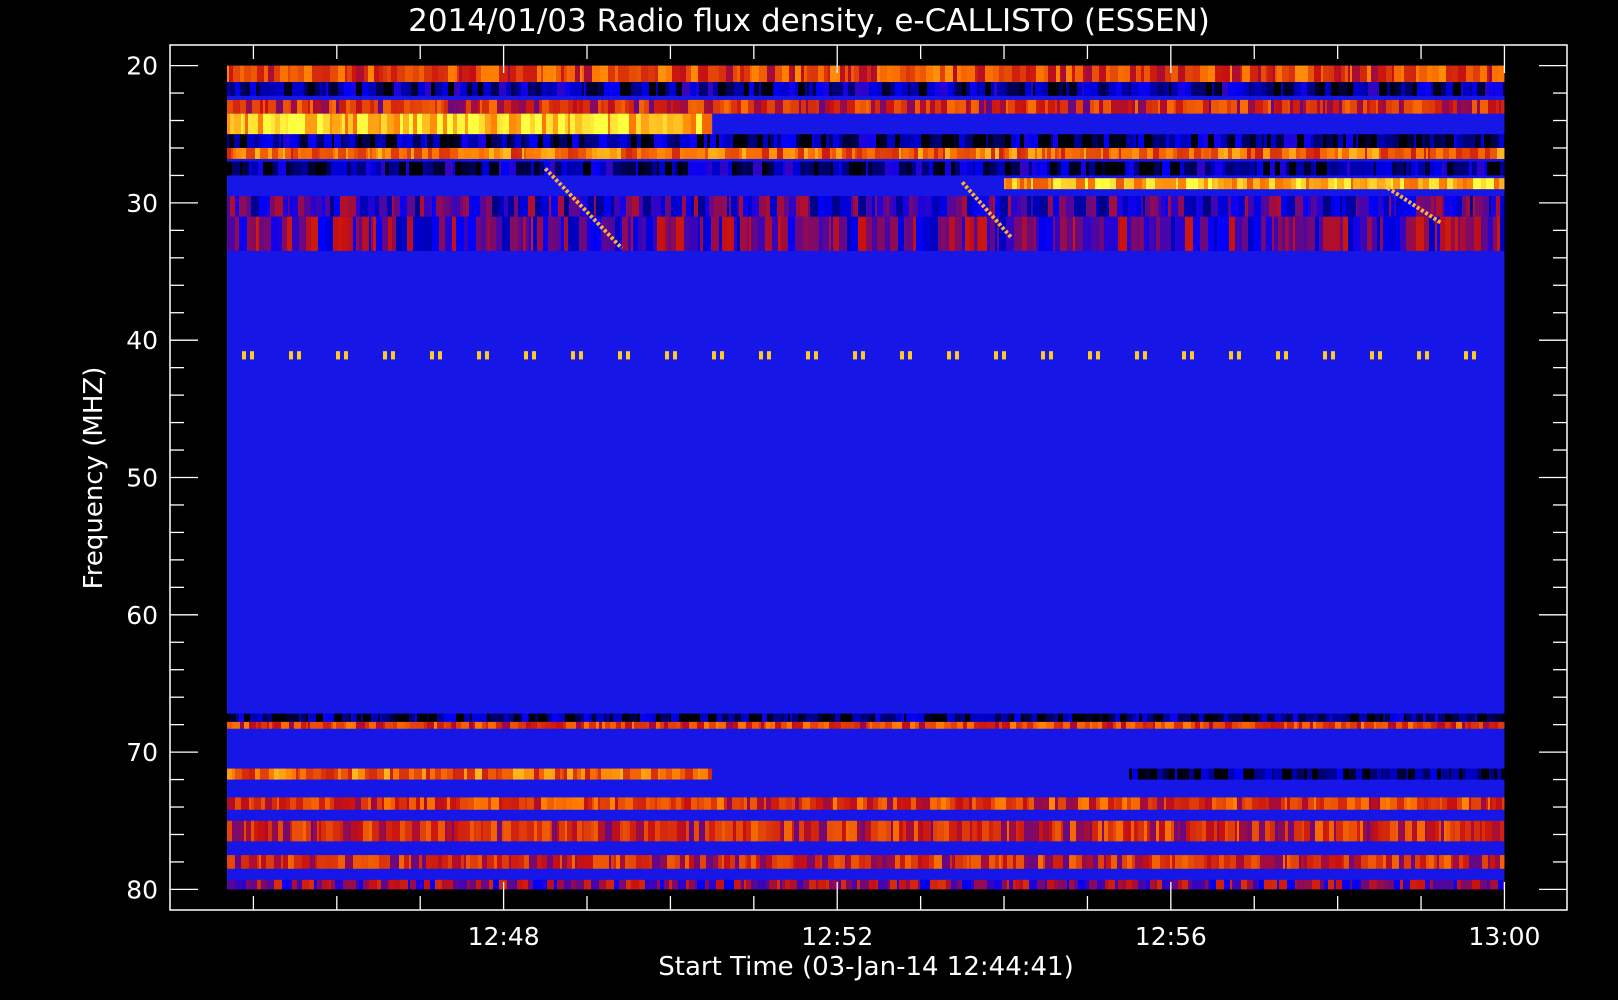  I want to click on band-dot, so click(619, 355).